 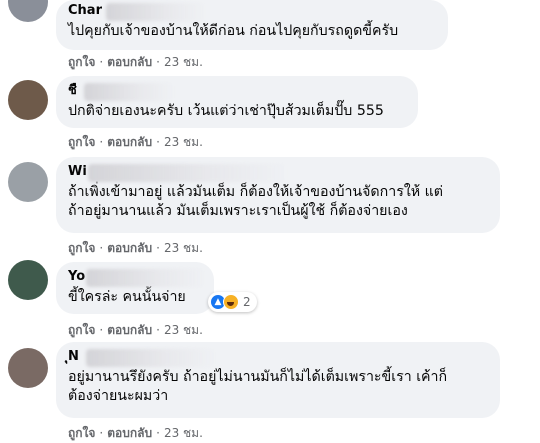 What do you see at coordinates (237, 92) in the screenshot?
I see `comment-author: ชื` at bounding box center [237, 92].